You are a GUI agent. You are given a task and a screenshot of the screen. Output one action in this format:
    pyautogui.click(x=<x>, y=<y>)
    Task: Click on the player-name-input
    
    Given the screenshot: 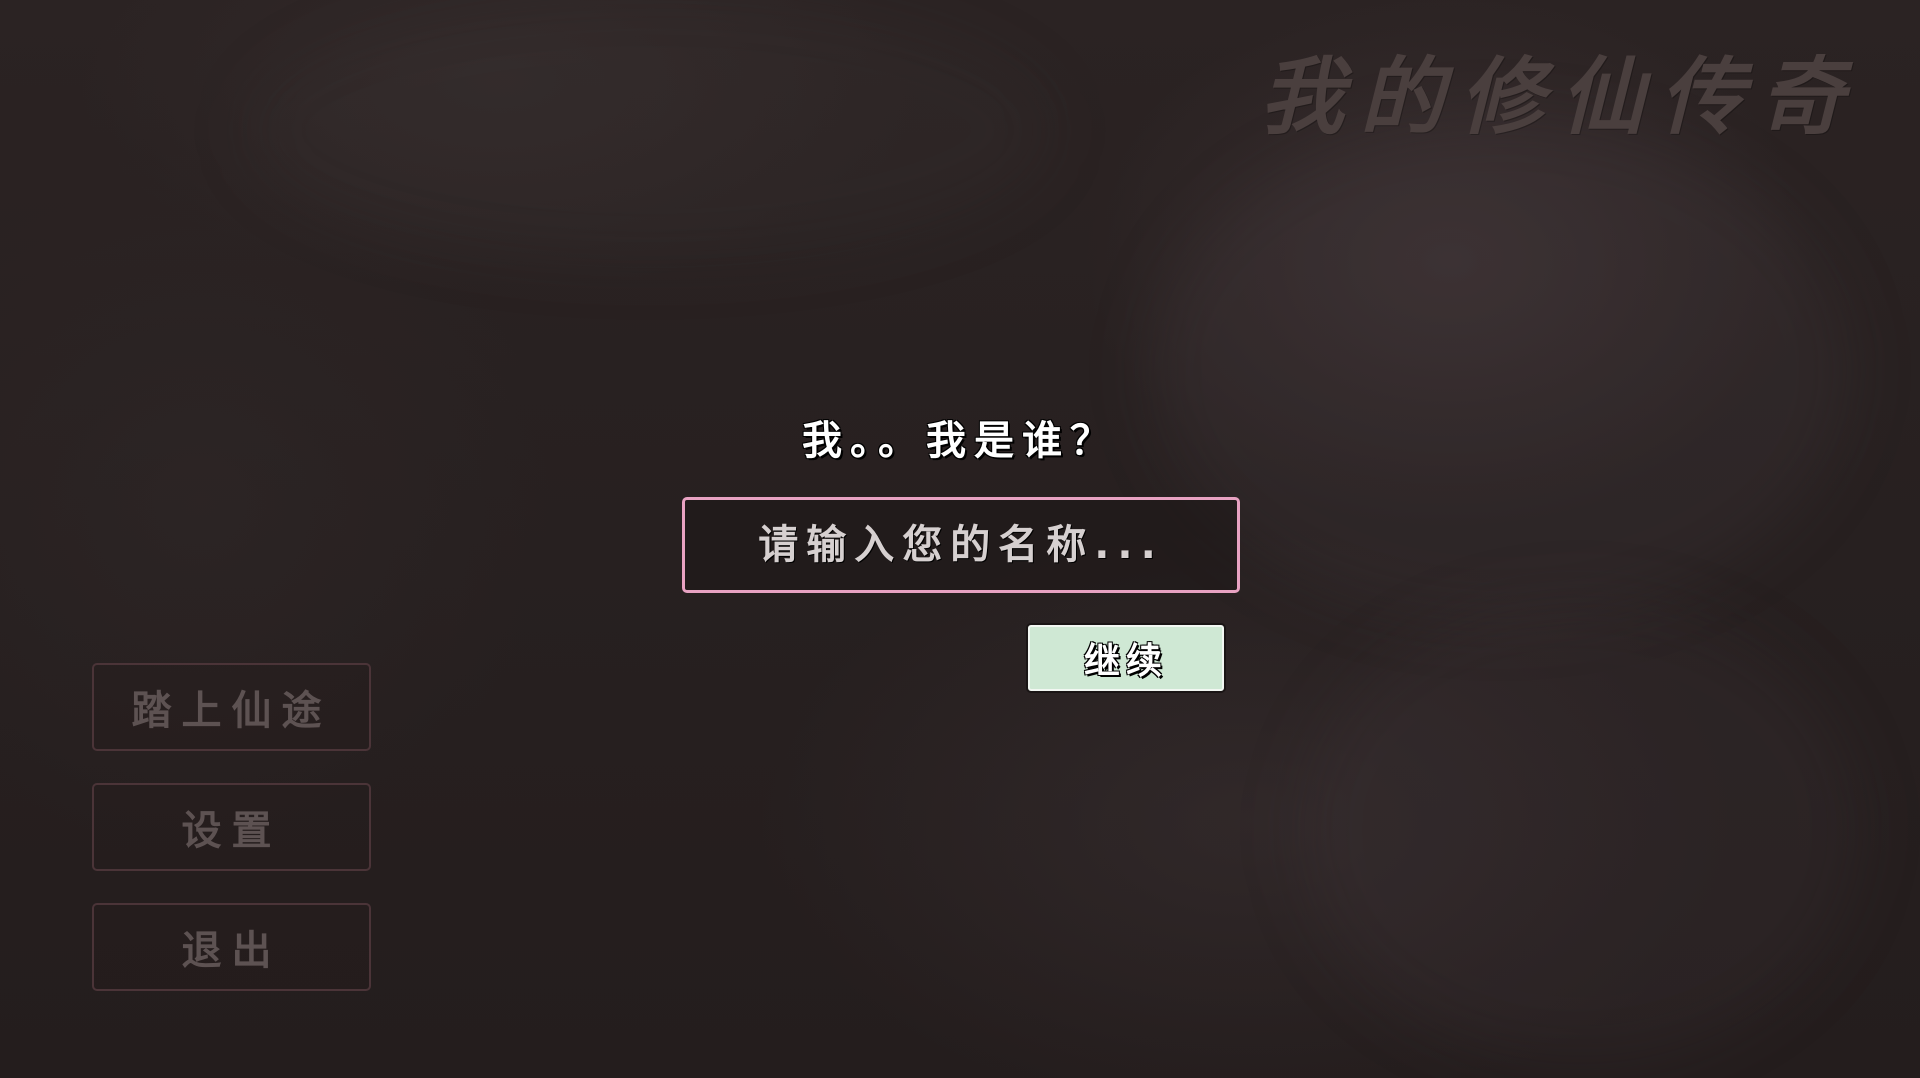 What is the action you would take?
    pyautogui.click(x=961, y=545)
    